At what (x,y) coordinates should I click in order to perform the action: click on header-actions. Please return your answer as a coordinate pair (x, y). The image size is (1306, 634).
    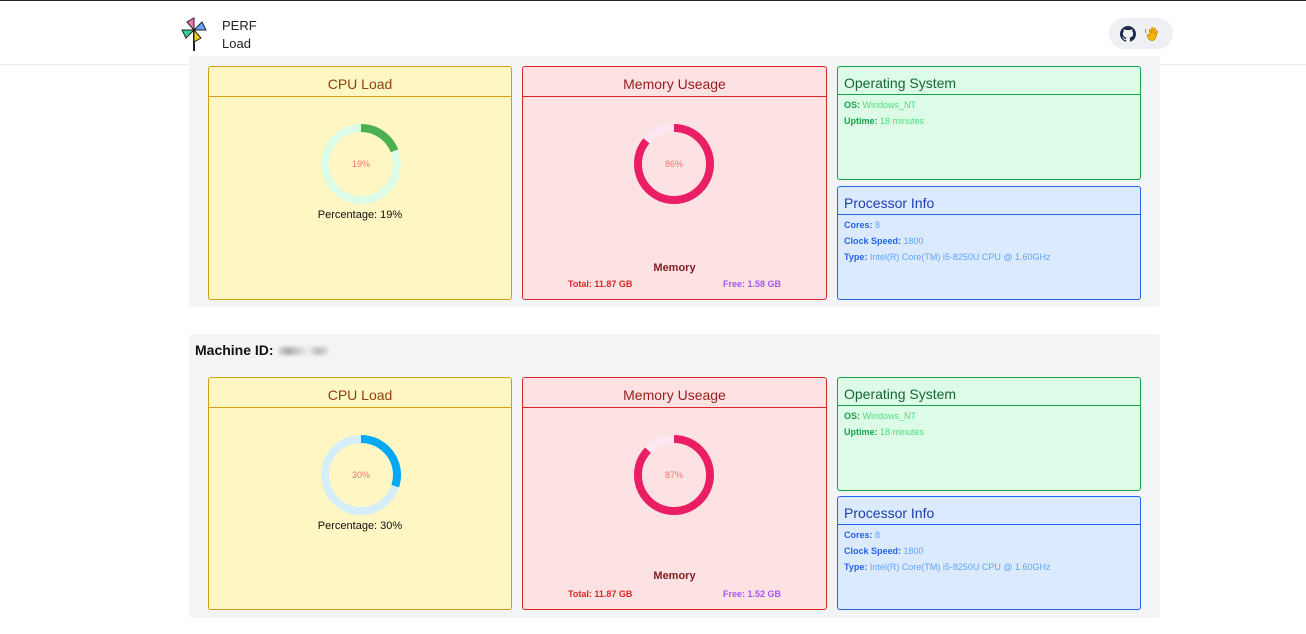
    Looking at the image, I should click on (1141, 33).